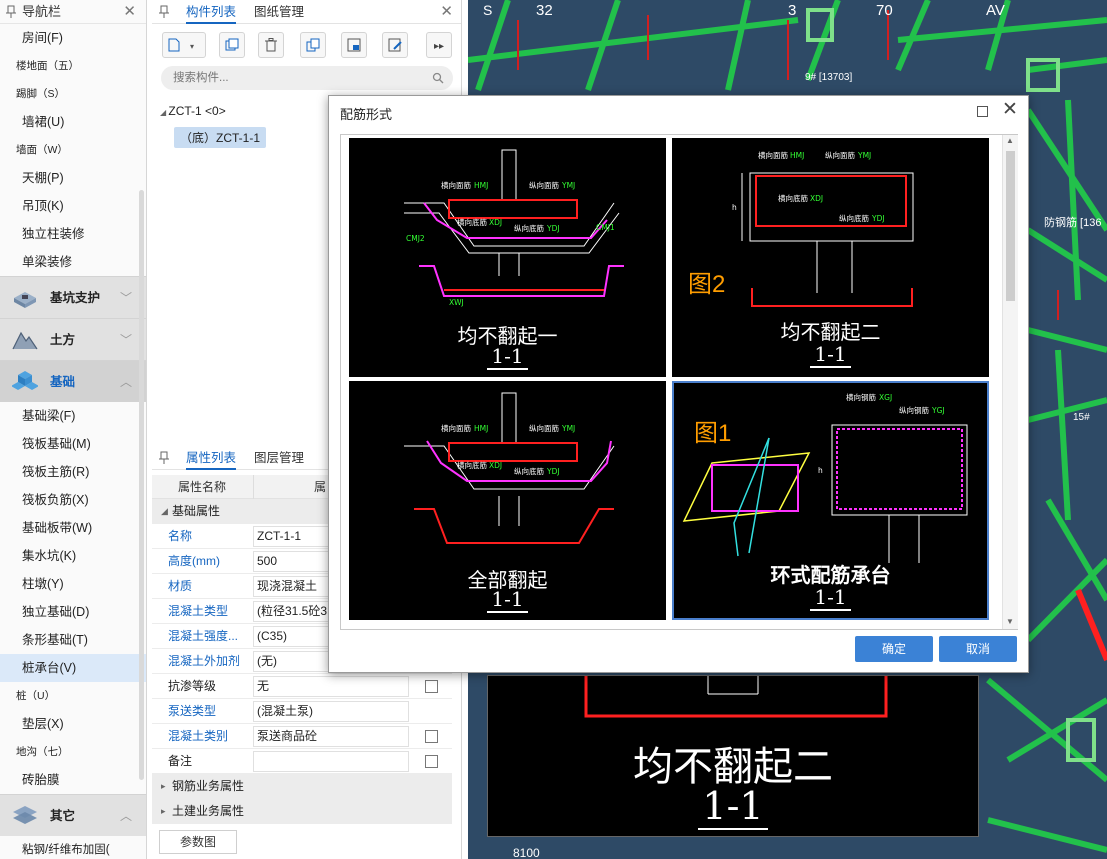 The image size is (1107, 859). What do you see at coordinates (73, 500) in the screenshot?
I see `nav-item-foundation-3: 筏板负筋(X)` at bounding box center [73, 500].